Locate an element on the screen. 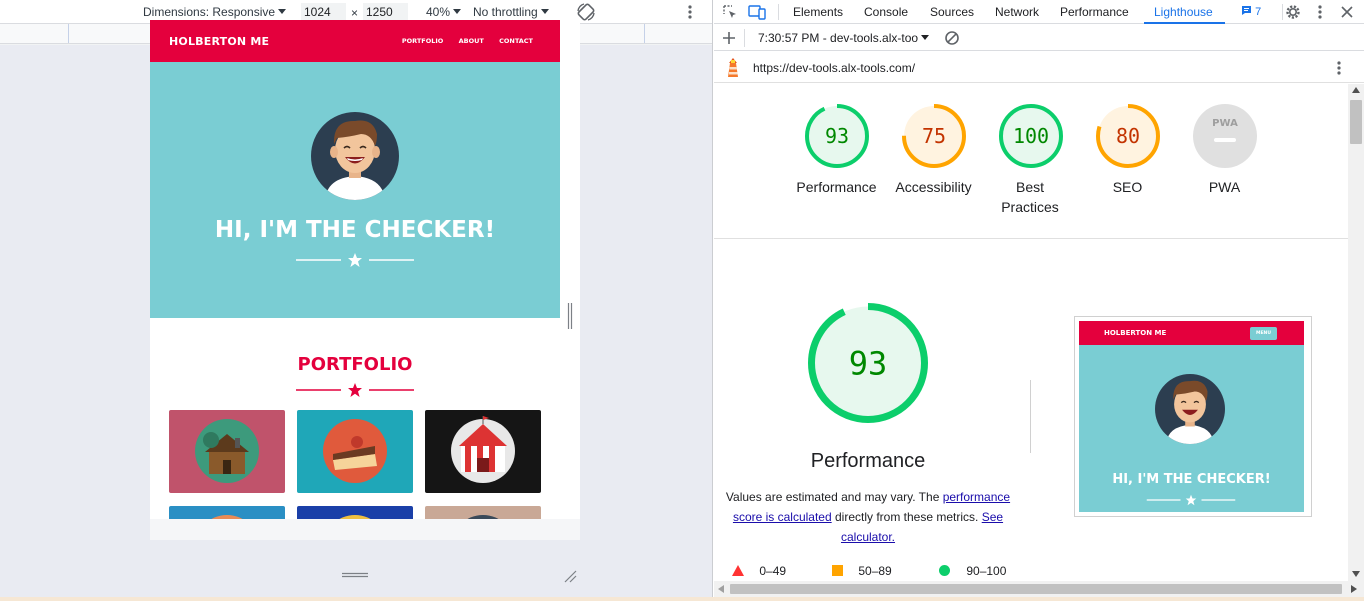  tab-lighthouse: Lighthouse is located at coordinates (1183, 12).